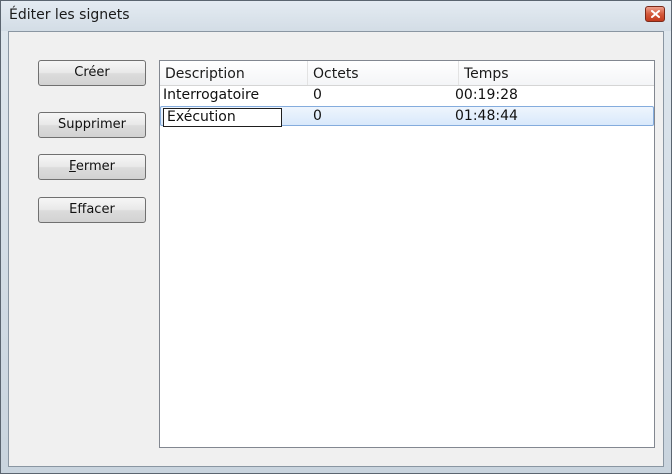 Image resolution: width=672 pixels, height=474 pixels. I want to click on clear-button: Effacer, so click(92, 210).